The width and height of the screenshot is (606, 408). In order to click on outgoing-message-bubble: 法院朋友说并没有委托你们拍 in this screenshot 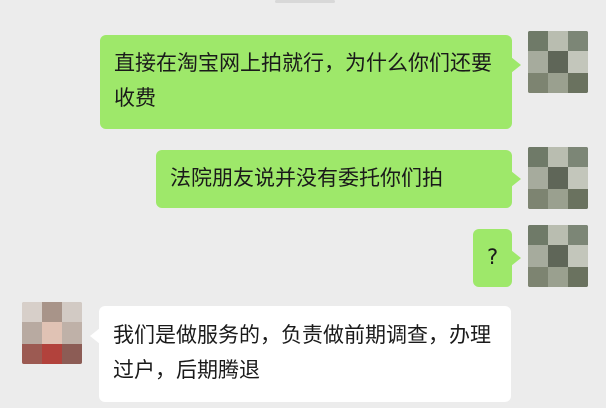, I will do `click(338, 179)`.